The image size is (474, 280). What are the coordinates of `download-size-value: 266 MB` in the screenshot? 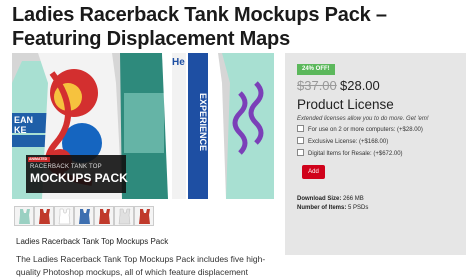 It's located at (353, 199).